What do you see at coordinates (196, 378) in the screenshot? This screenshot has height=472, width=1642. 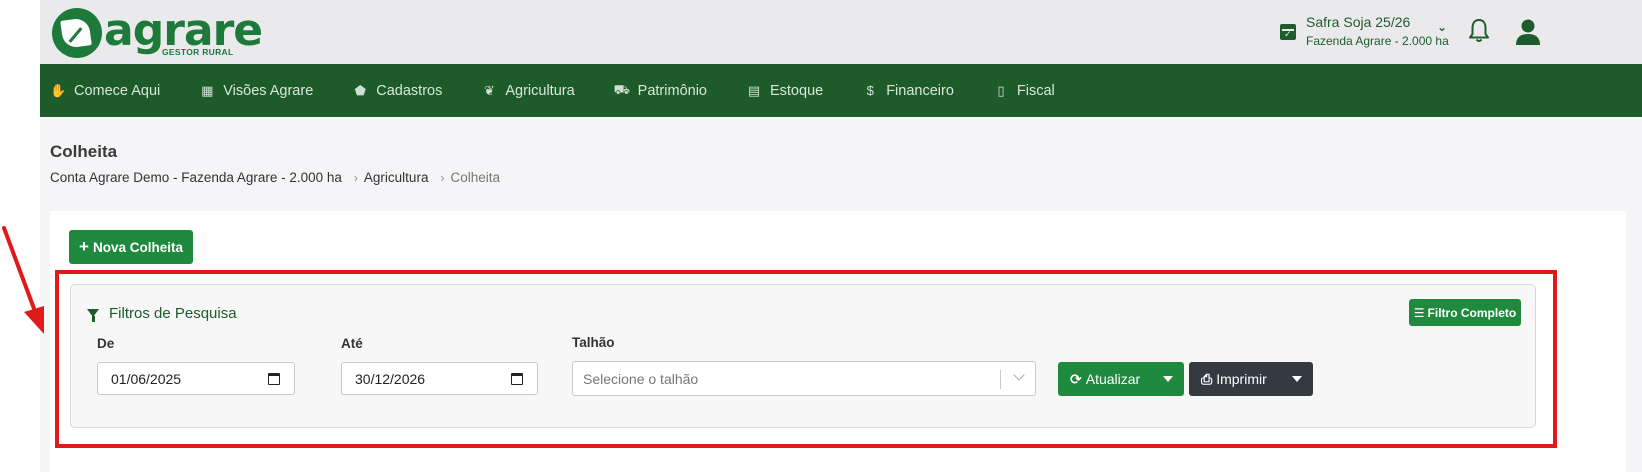 I see `de-date-input: 01/06/2025` at bounding box center [196, 378].